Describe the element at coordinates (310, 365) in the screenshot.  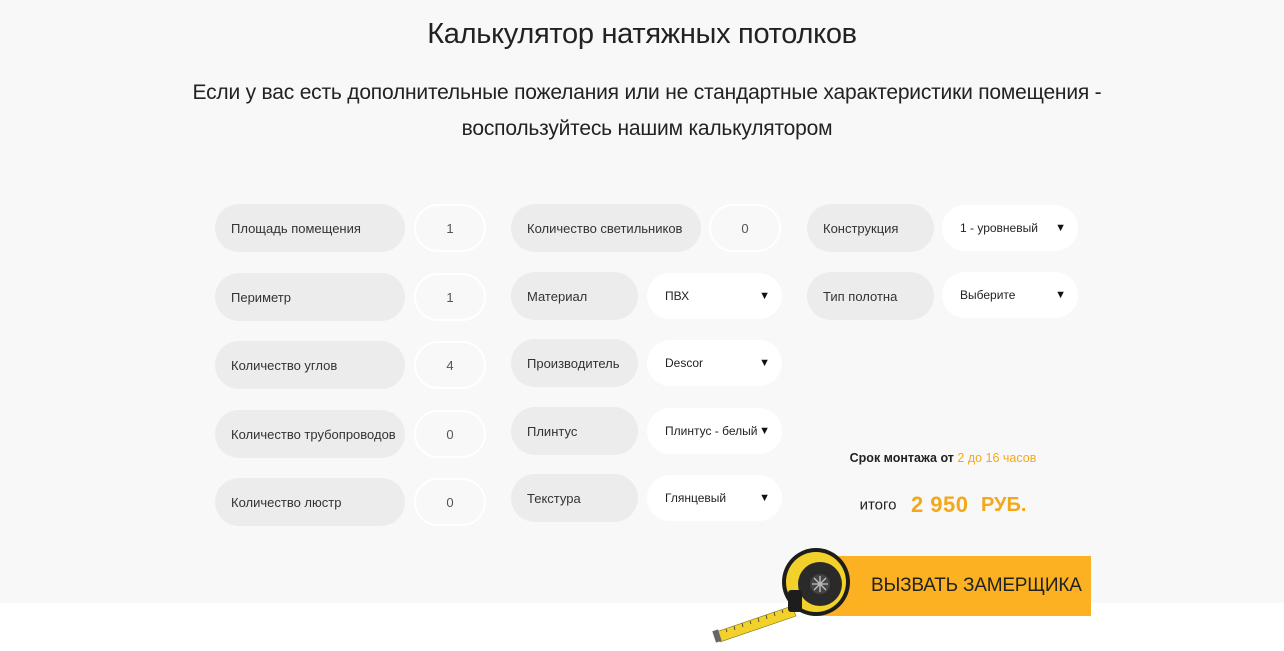
I see `corners-label: Количество углов` at that location.